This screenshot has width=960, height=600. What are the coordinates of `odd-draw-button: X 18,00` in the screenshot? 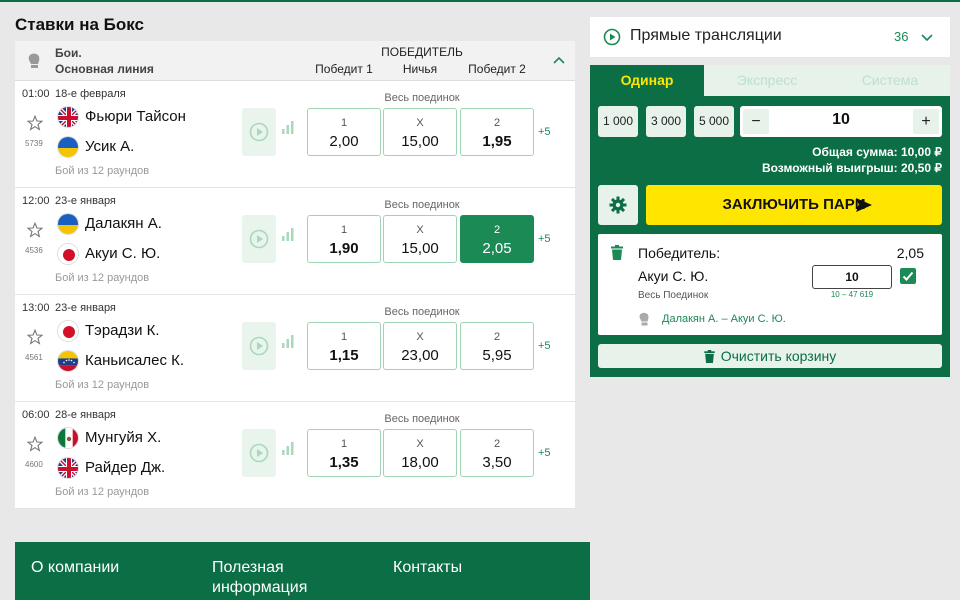 It's located at (420, 453).